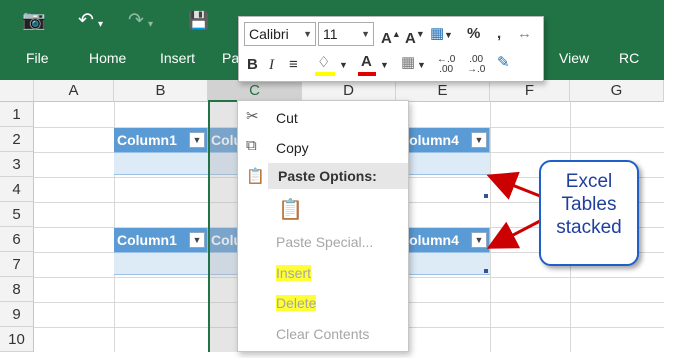 This screenshot has height=358, width=674. Describe the element at coordinates (589, 204) in the screenshot. I see `callout-line-2: Tables` at that location.